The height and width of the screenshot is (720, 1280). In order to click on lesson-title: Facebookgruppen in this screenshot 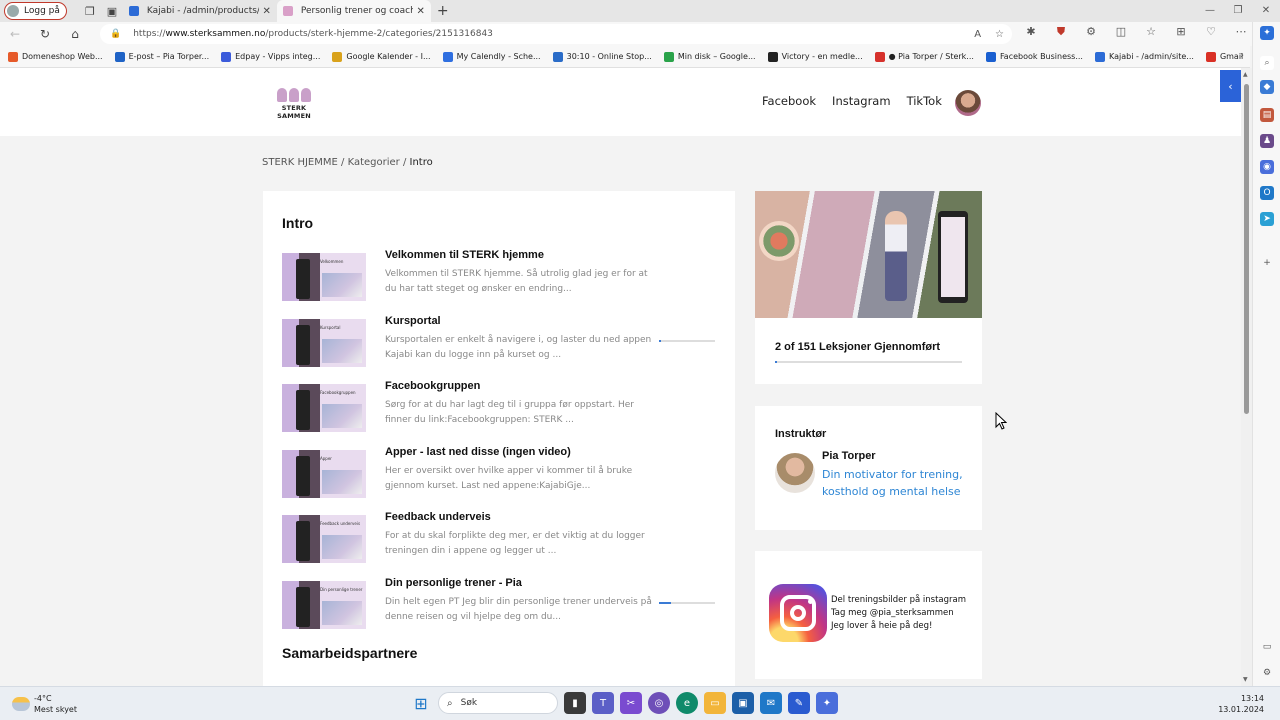, I will do `click(432, 386)`.